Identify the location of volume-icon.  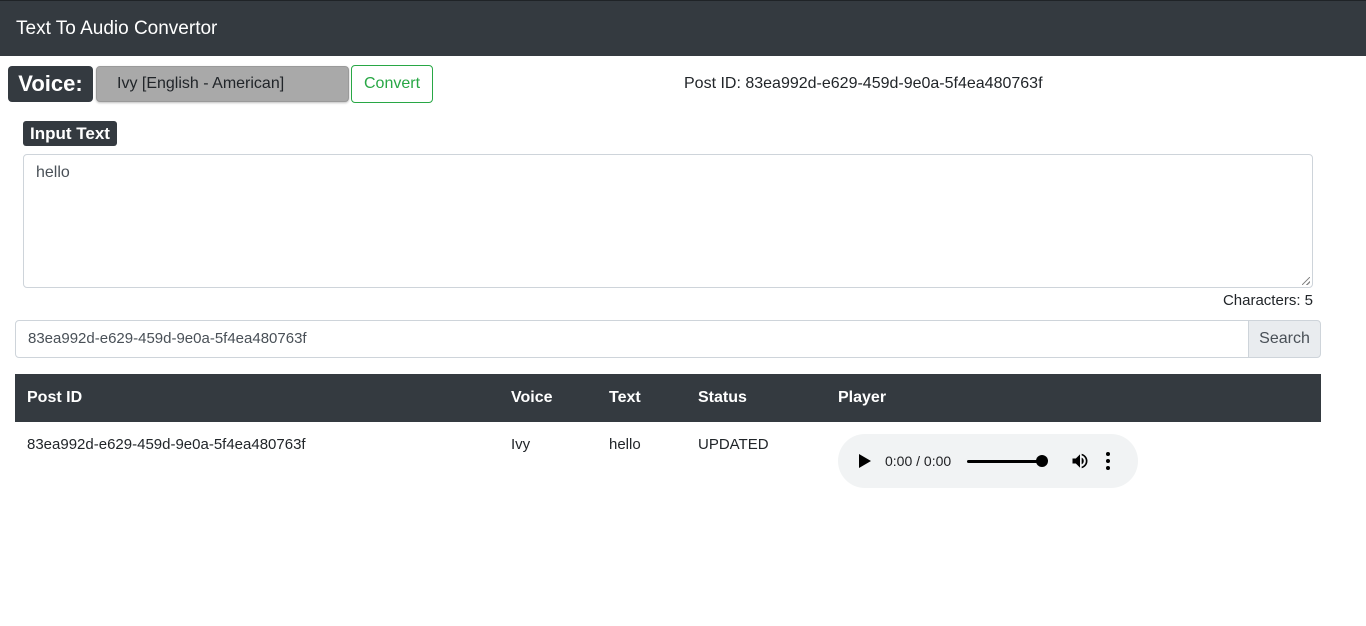
(1080, 461).